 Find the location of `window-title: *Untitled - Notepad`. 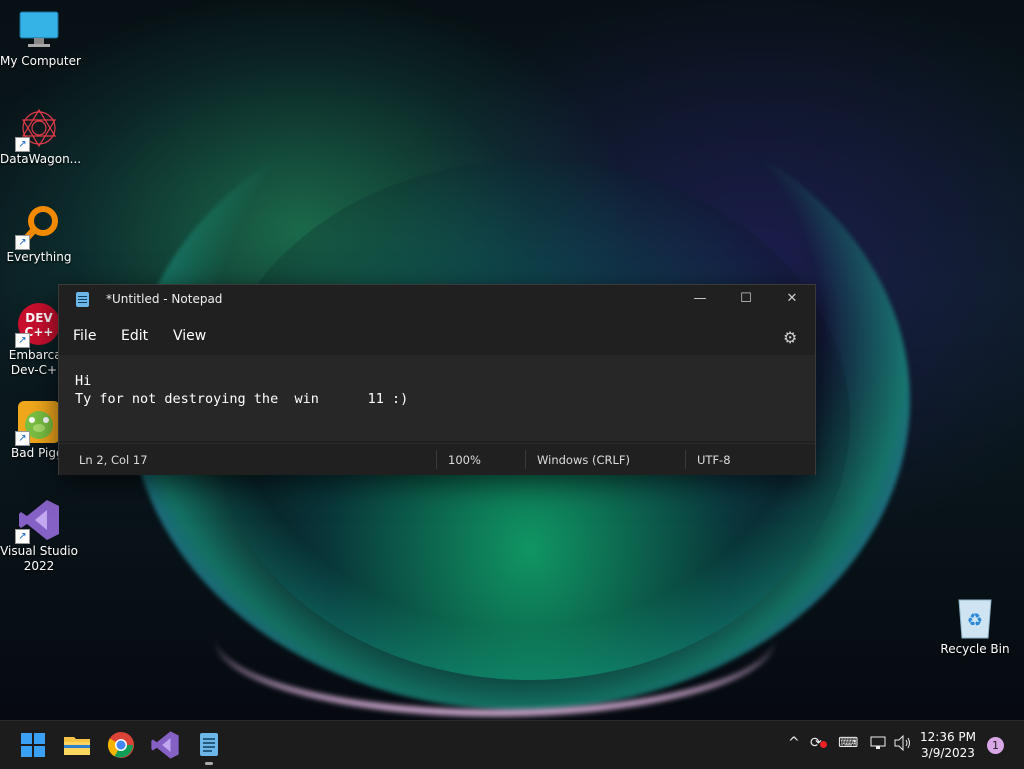

window-title: *Untitled - Notepad is located at coordinates (164, 299).